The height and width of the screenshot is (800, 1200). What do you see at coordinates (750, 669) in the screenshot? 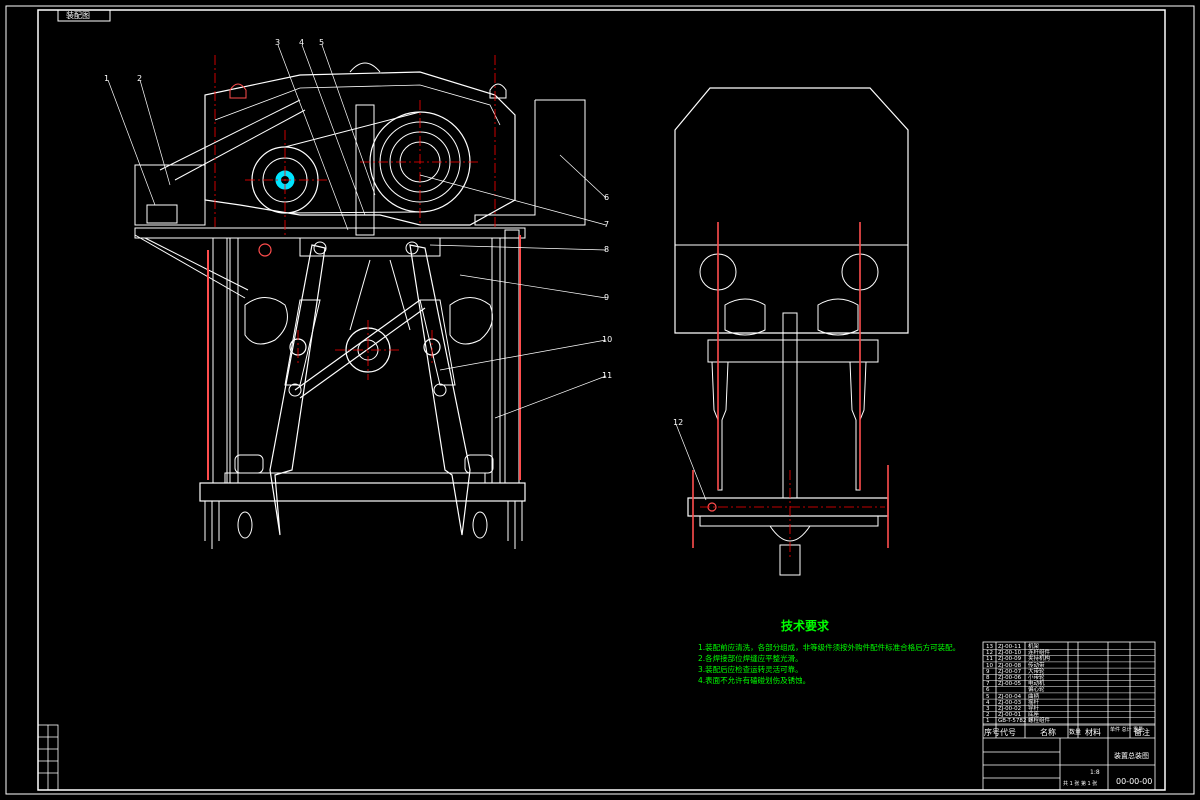
I see `tech-requirement-item: 3.装配后应检查运转灵活可靠。` at bounding box center [750, 669].